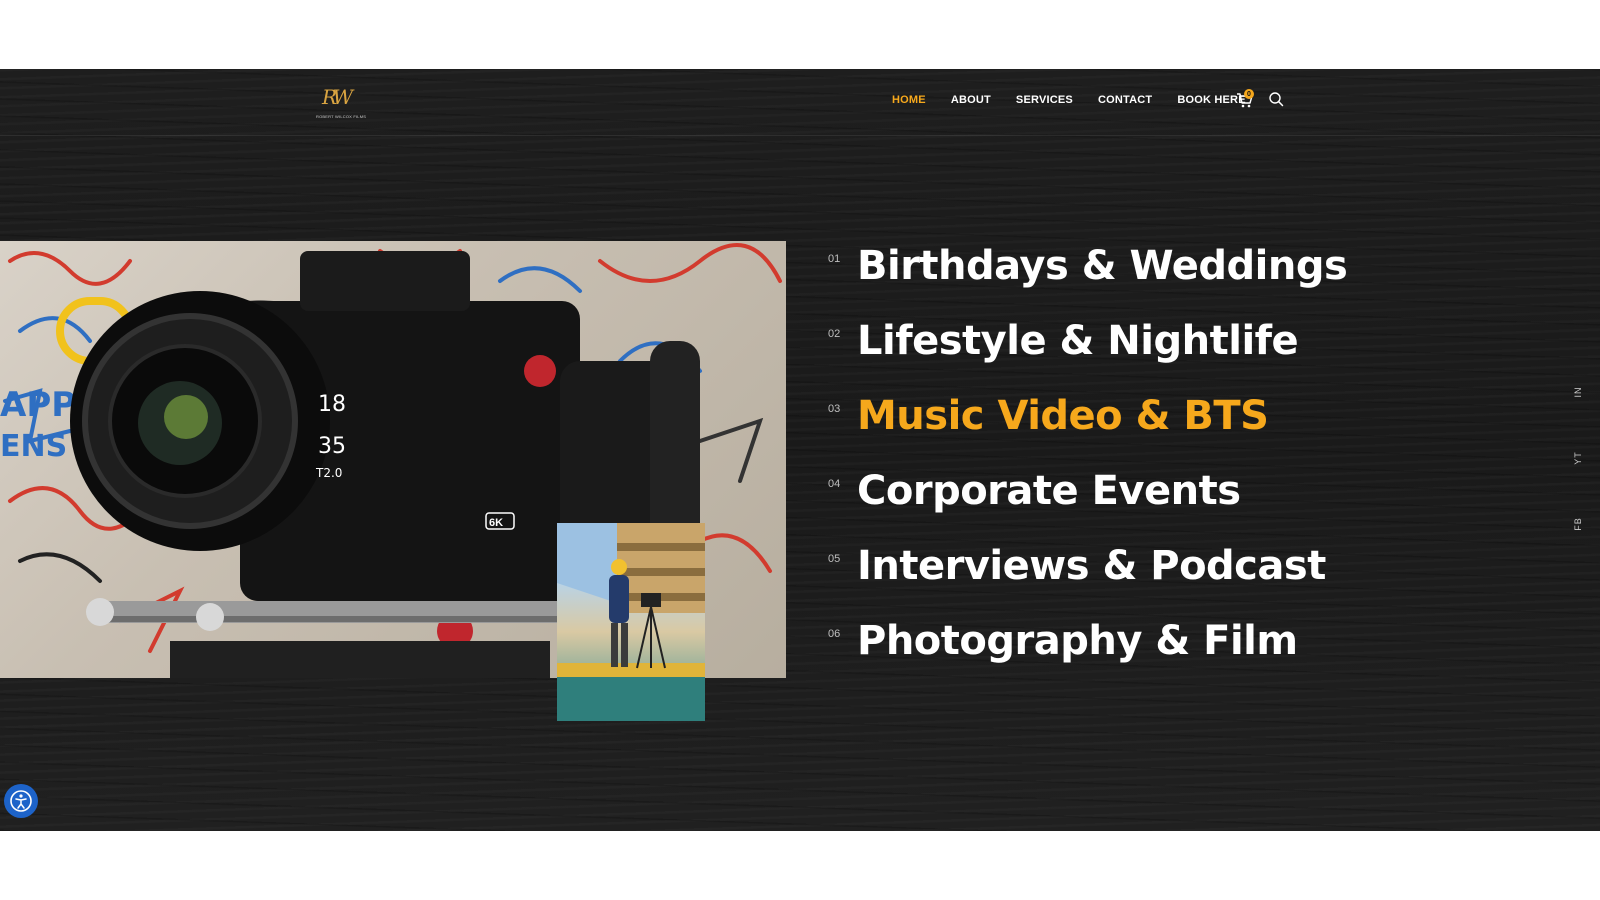  Describe the element at coordinates (834, 484) in the screenshot. I see `service-number: 04` at that location.